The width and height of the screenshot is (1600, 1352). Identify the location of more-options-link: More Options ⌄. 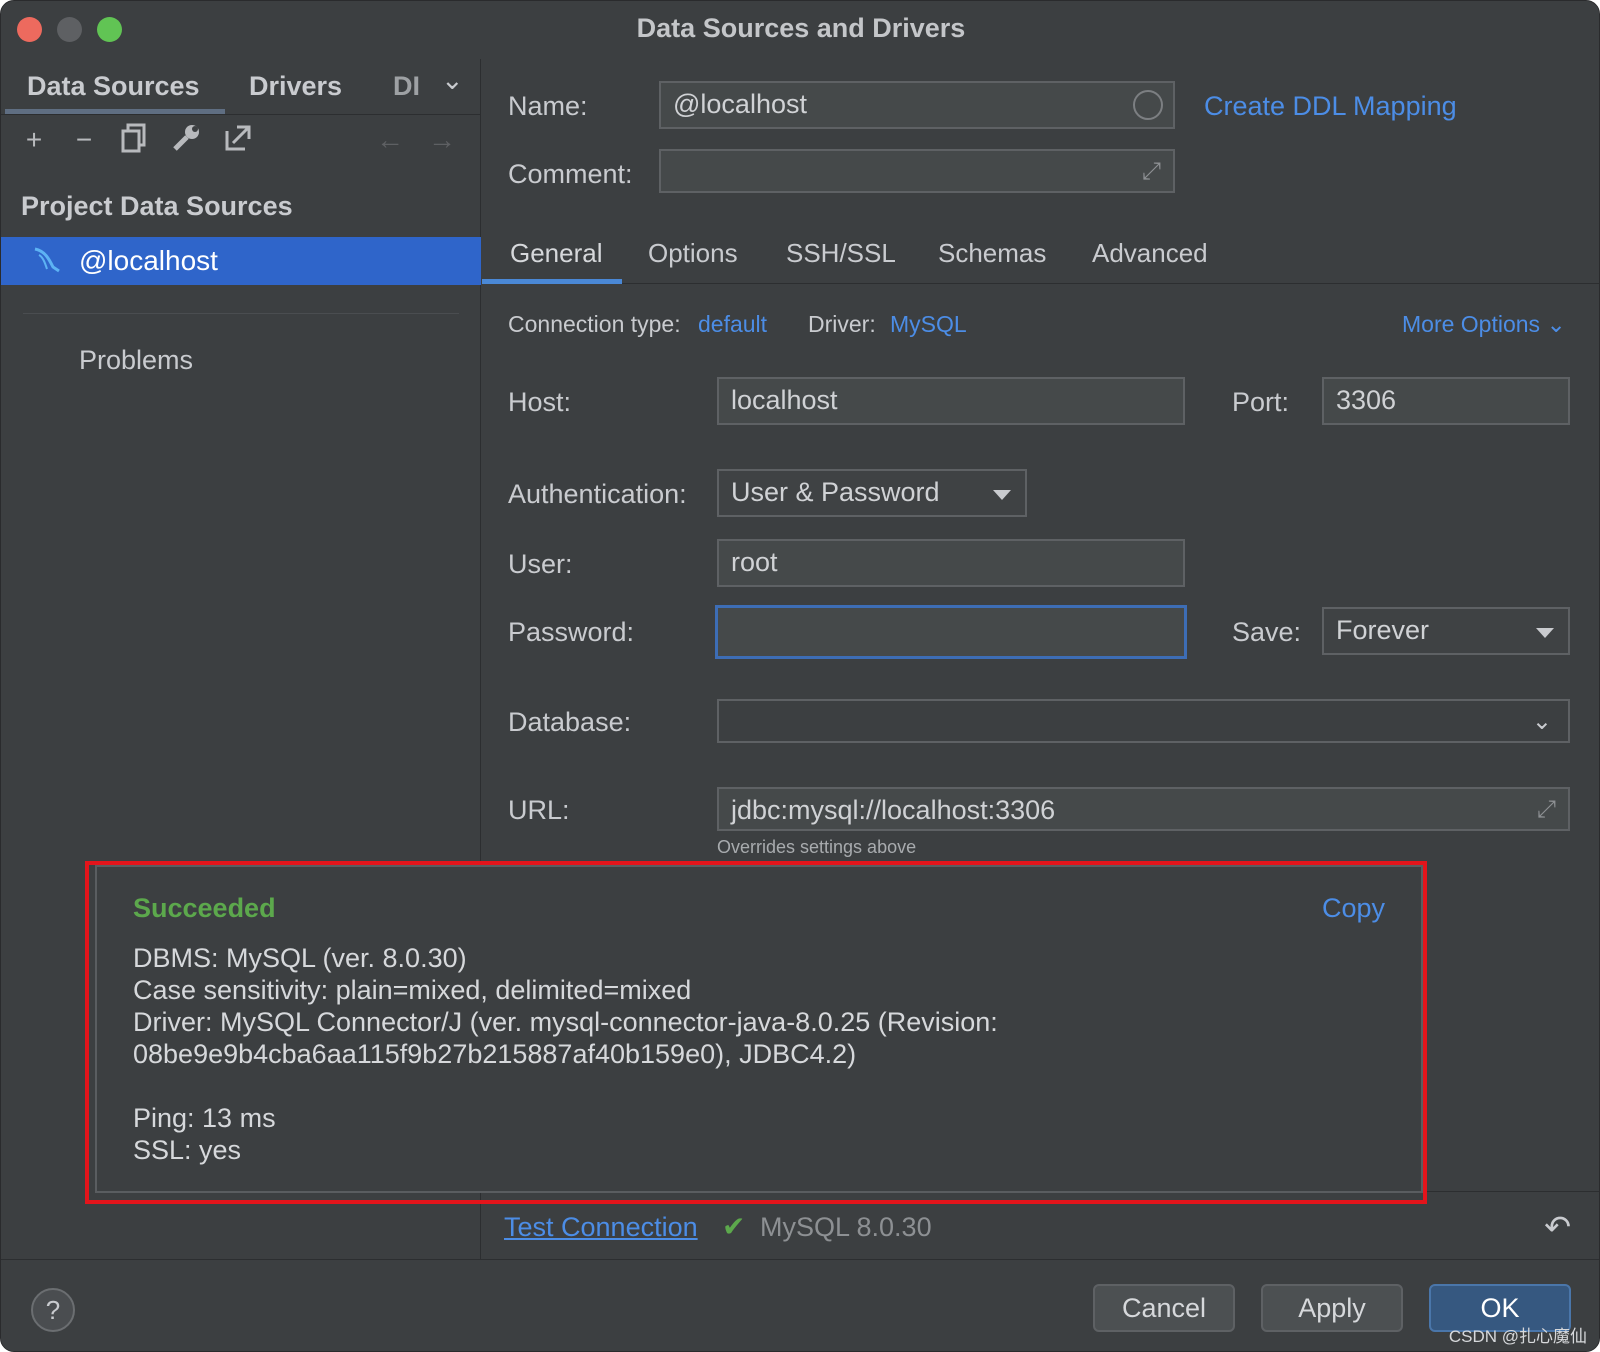
(1484, 324).